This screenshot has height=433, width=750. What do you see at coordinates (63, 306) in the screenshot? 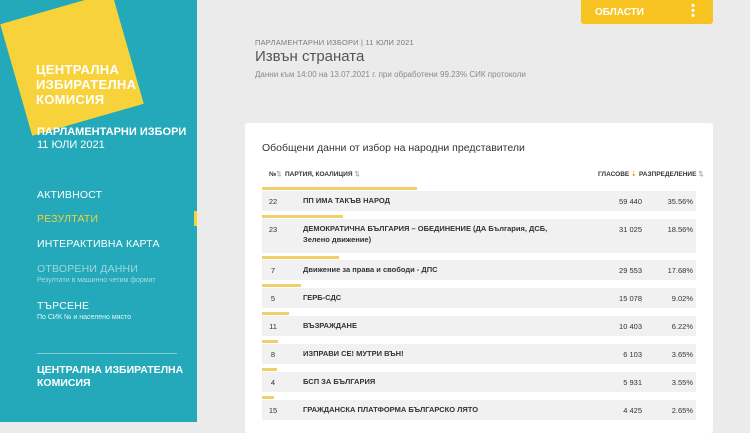
I see `nav-item-search: ТЪРСЕНЕ` at bounding box center [63, 306].